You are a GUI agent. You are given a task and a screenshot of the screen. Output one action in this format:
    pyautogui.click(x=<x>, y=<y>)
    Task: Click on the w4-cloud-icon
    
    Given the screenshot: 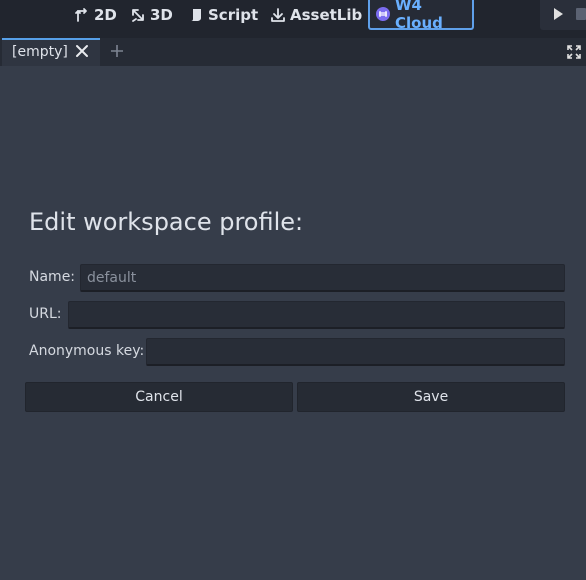 What is the action you would take?
    pyautogui.click(x=383, y=14)
    